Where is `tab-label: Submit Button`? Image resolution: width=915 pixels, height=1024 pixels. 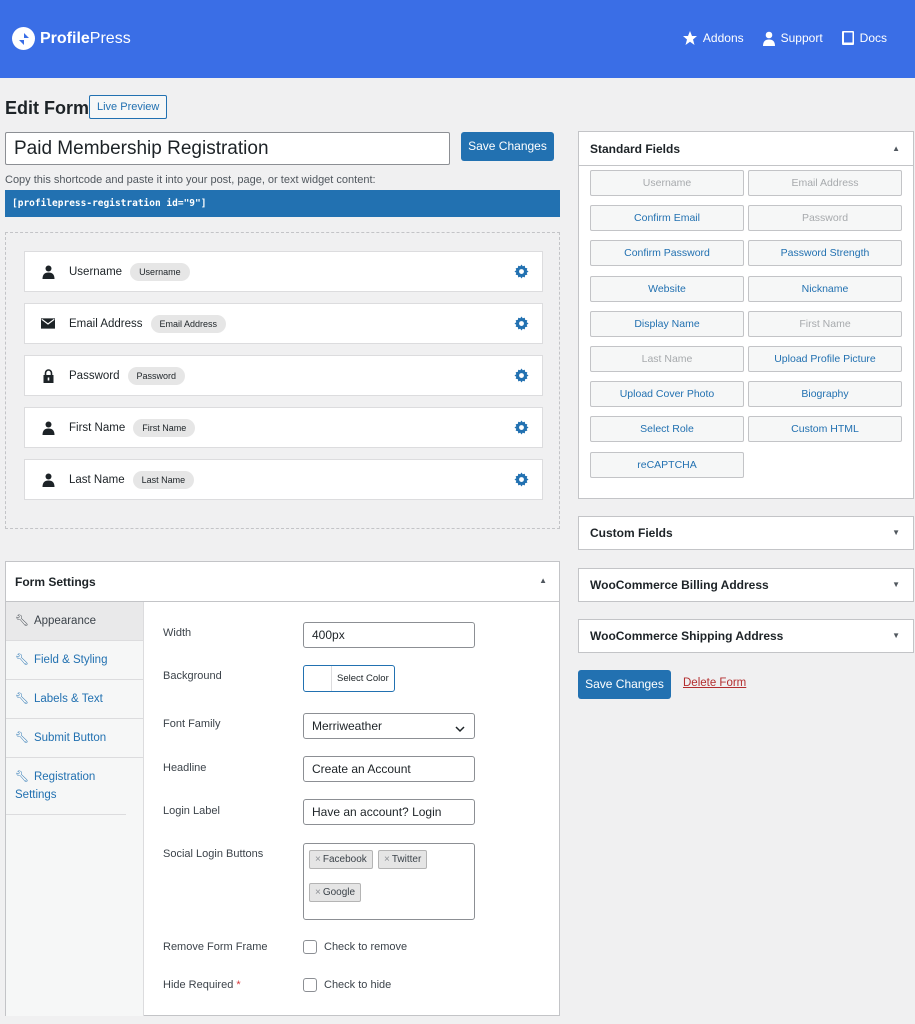
tab-label: Submit Button is located at coordinates (70, 738).